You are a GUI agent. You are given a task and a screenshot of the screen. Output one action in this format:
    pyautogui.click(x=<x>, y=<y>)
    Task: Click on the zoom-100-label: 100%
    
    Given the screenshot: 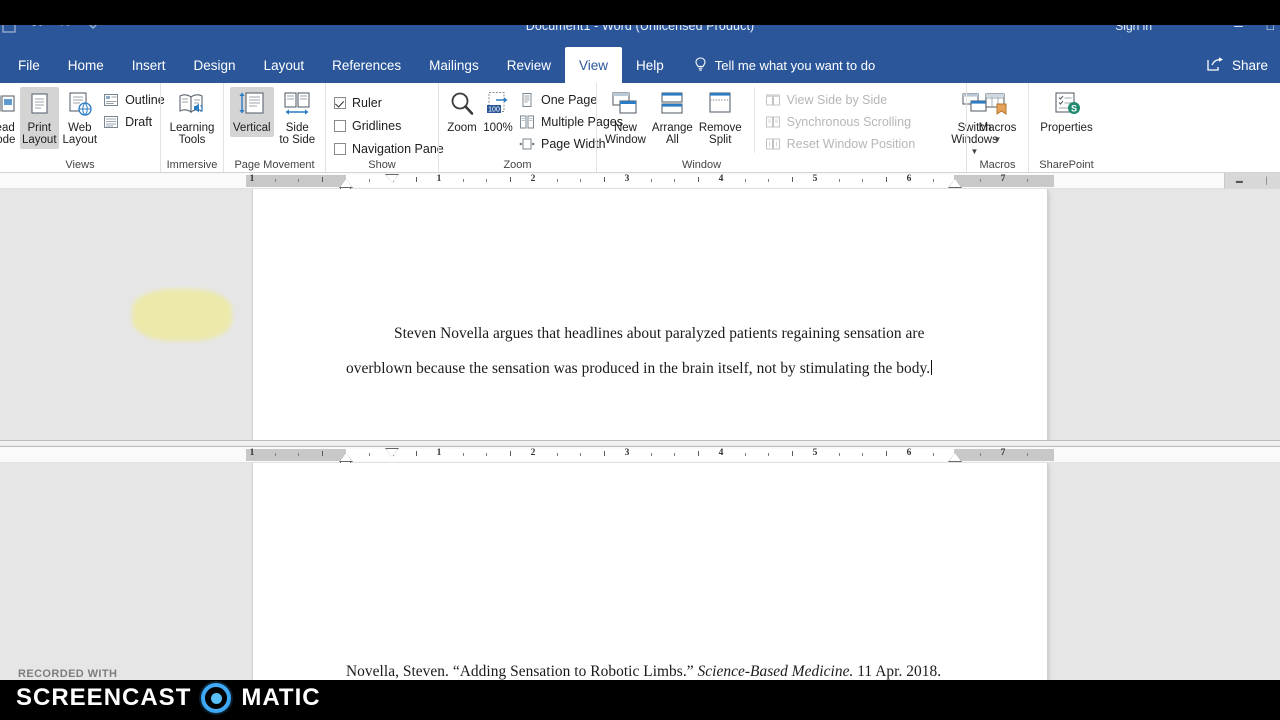 What is the action you would take?
    pyautogui.click(x=498, y=128)
    